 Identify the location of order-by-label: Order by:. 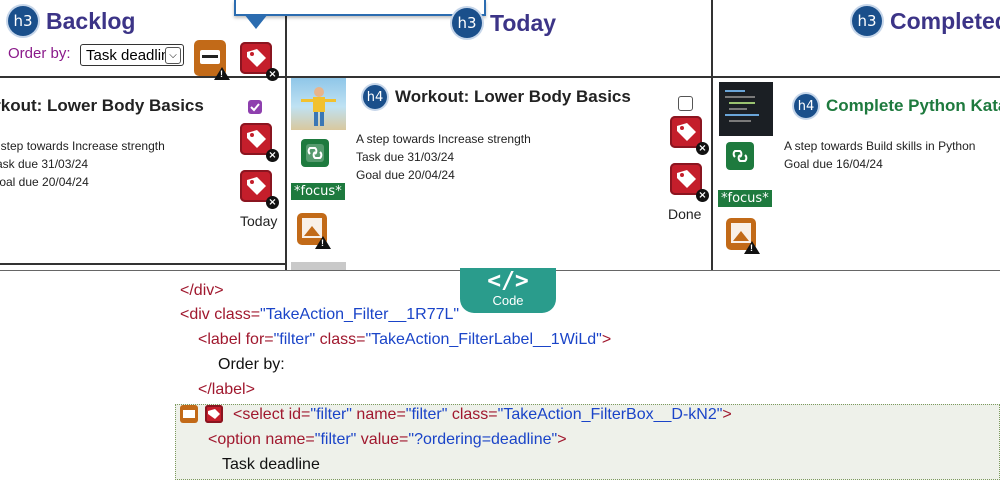
(39, 53).